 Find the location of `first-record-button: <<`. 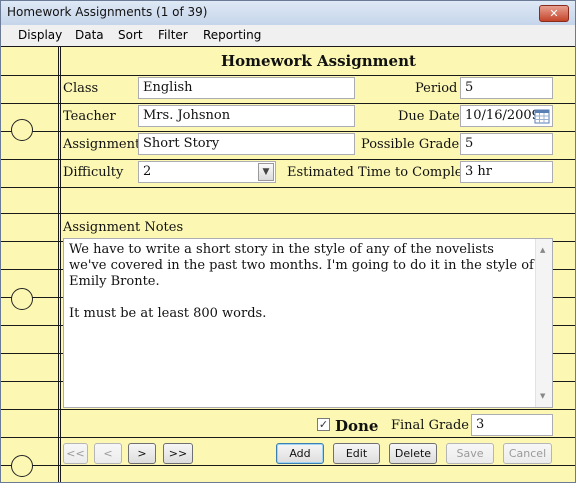

first-record-button: << is located at coordinates (75, 453).